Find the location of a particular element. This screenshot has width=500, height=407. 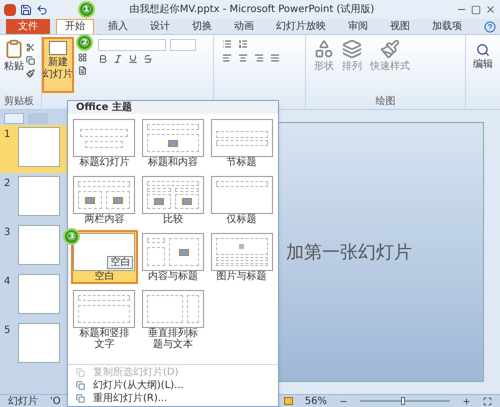

slide-number: 1 is located at coordinates (8, 135).